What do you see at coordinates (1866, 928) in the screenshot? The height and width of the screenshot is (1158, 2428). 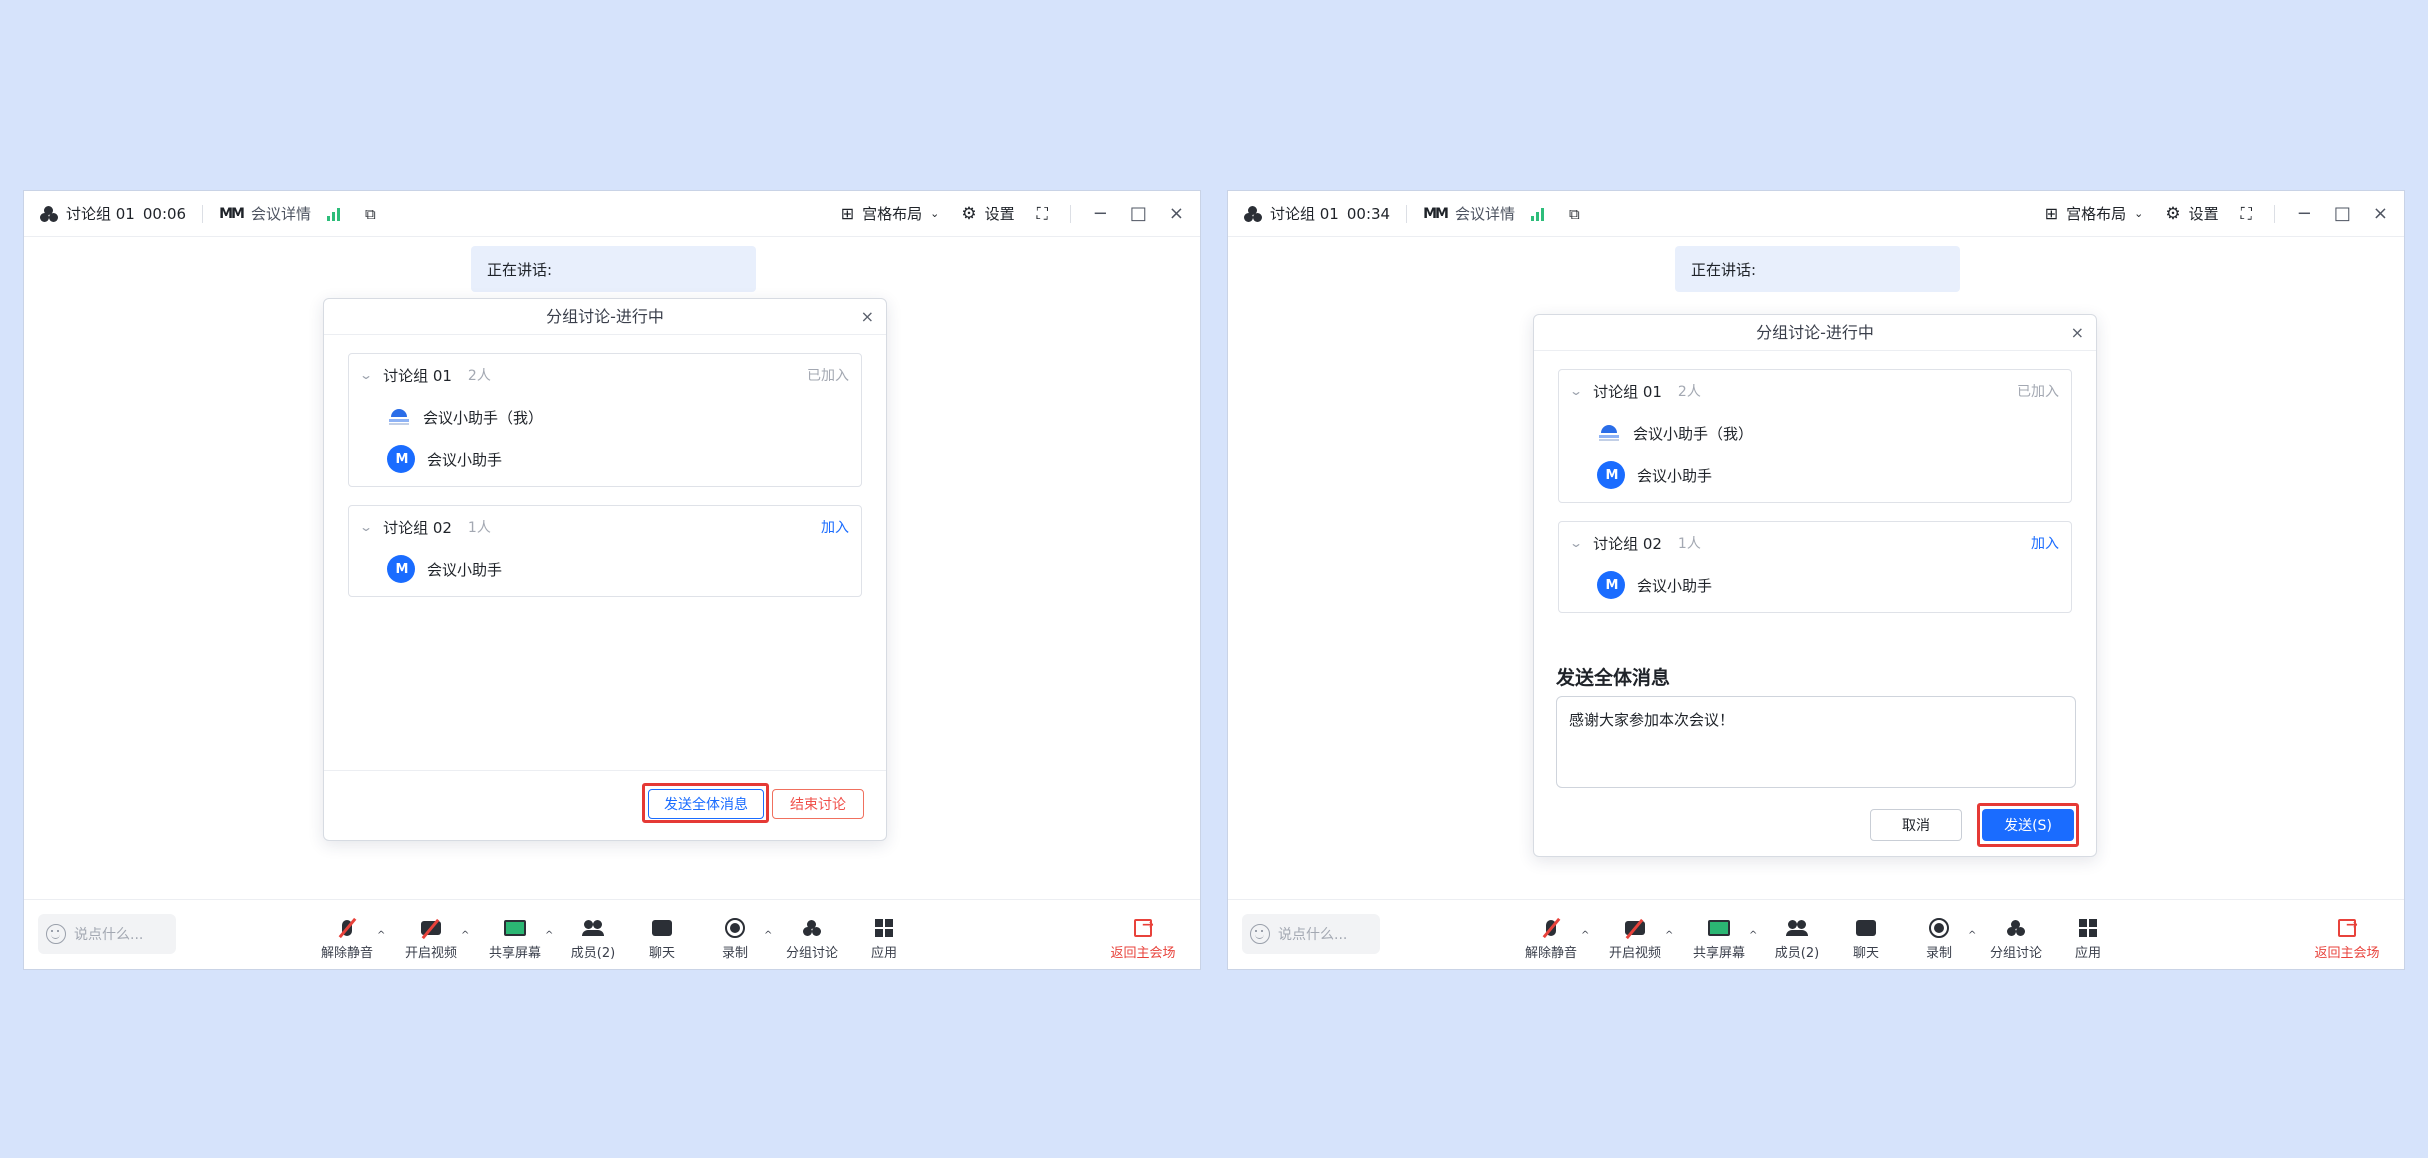 I see `chat-icon` at bounding box center [1866, 928].